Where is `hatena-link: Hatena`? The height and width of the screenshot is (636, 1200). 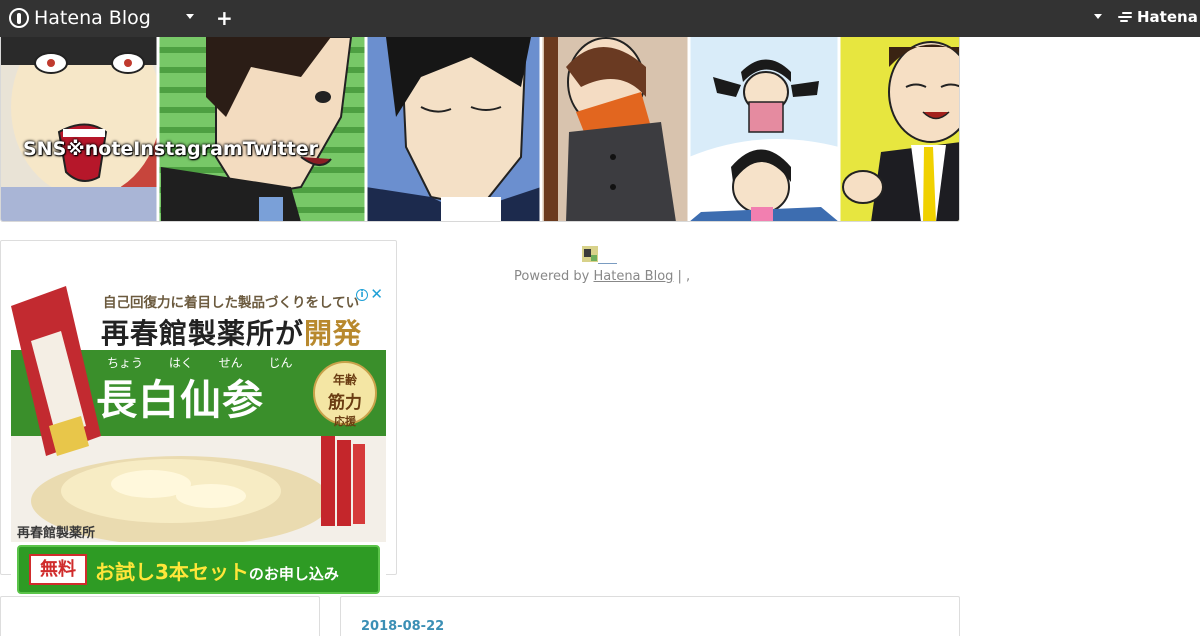
hatena-link: Hatena is located at coordinates (1158, 17).